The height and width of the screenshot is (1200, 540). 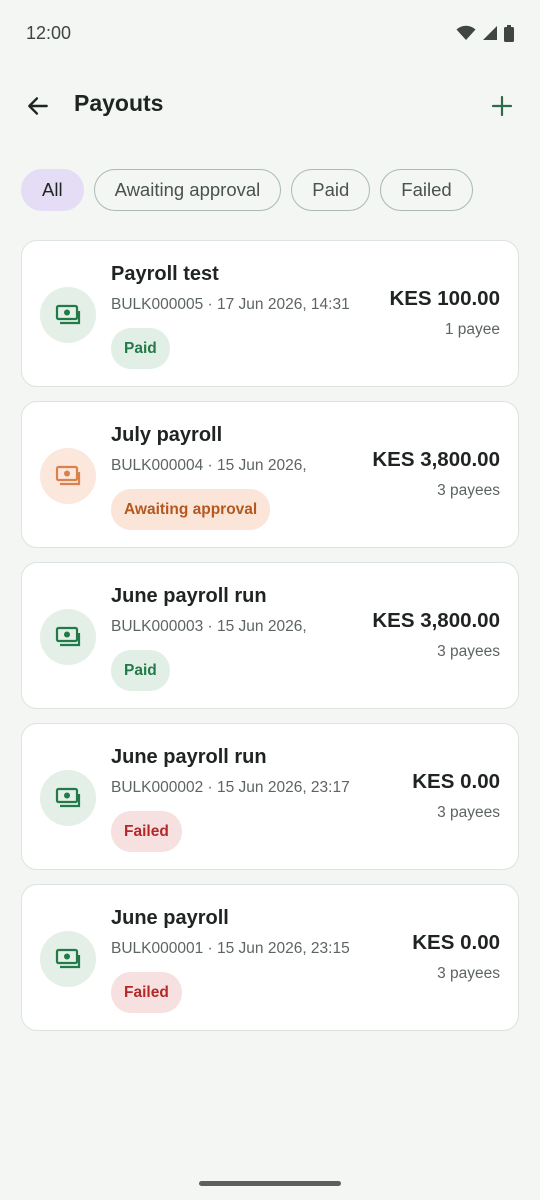 I want to click on back-button, so click(x=38, y=106).